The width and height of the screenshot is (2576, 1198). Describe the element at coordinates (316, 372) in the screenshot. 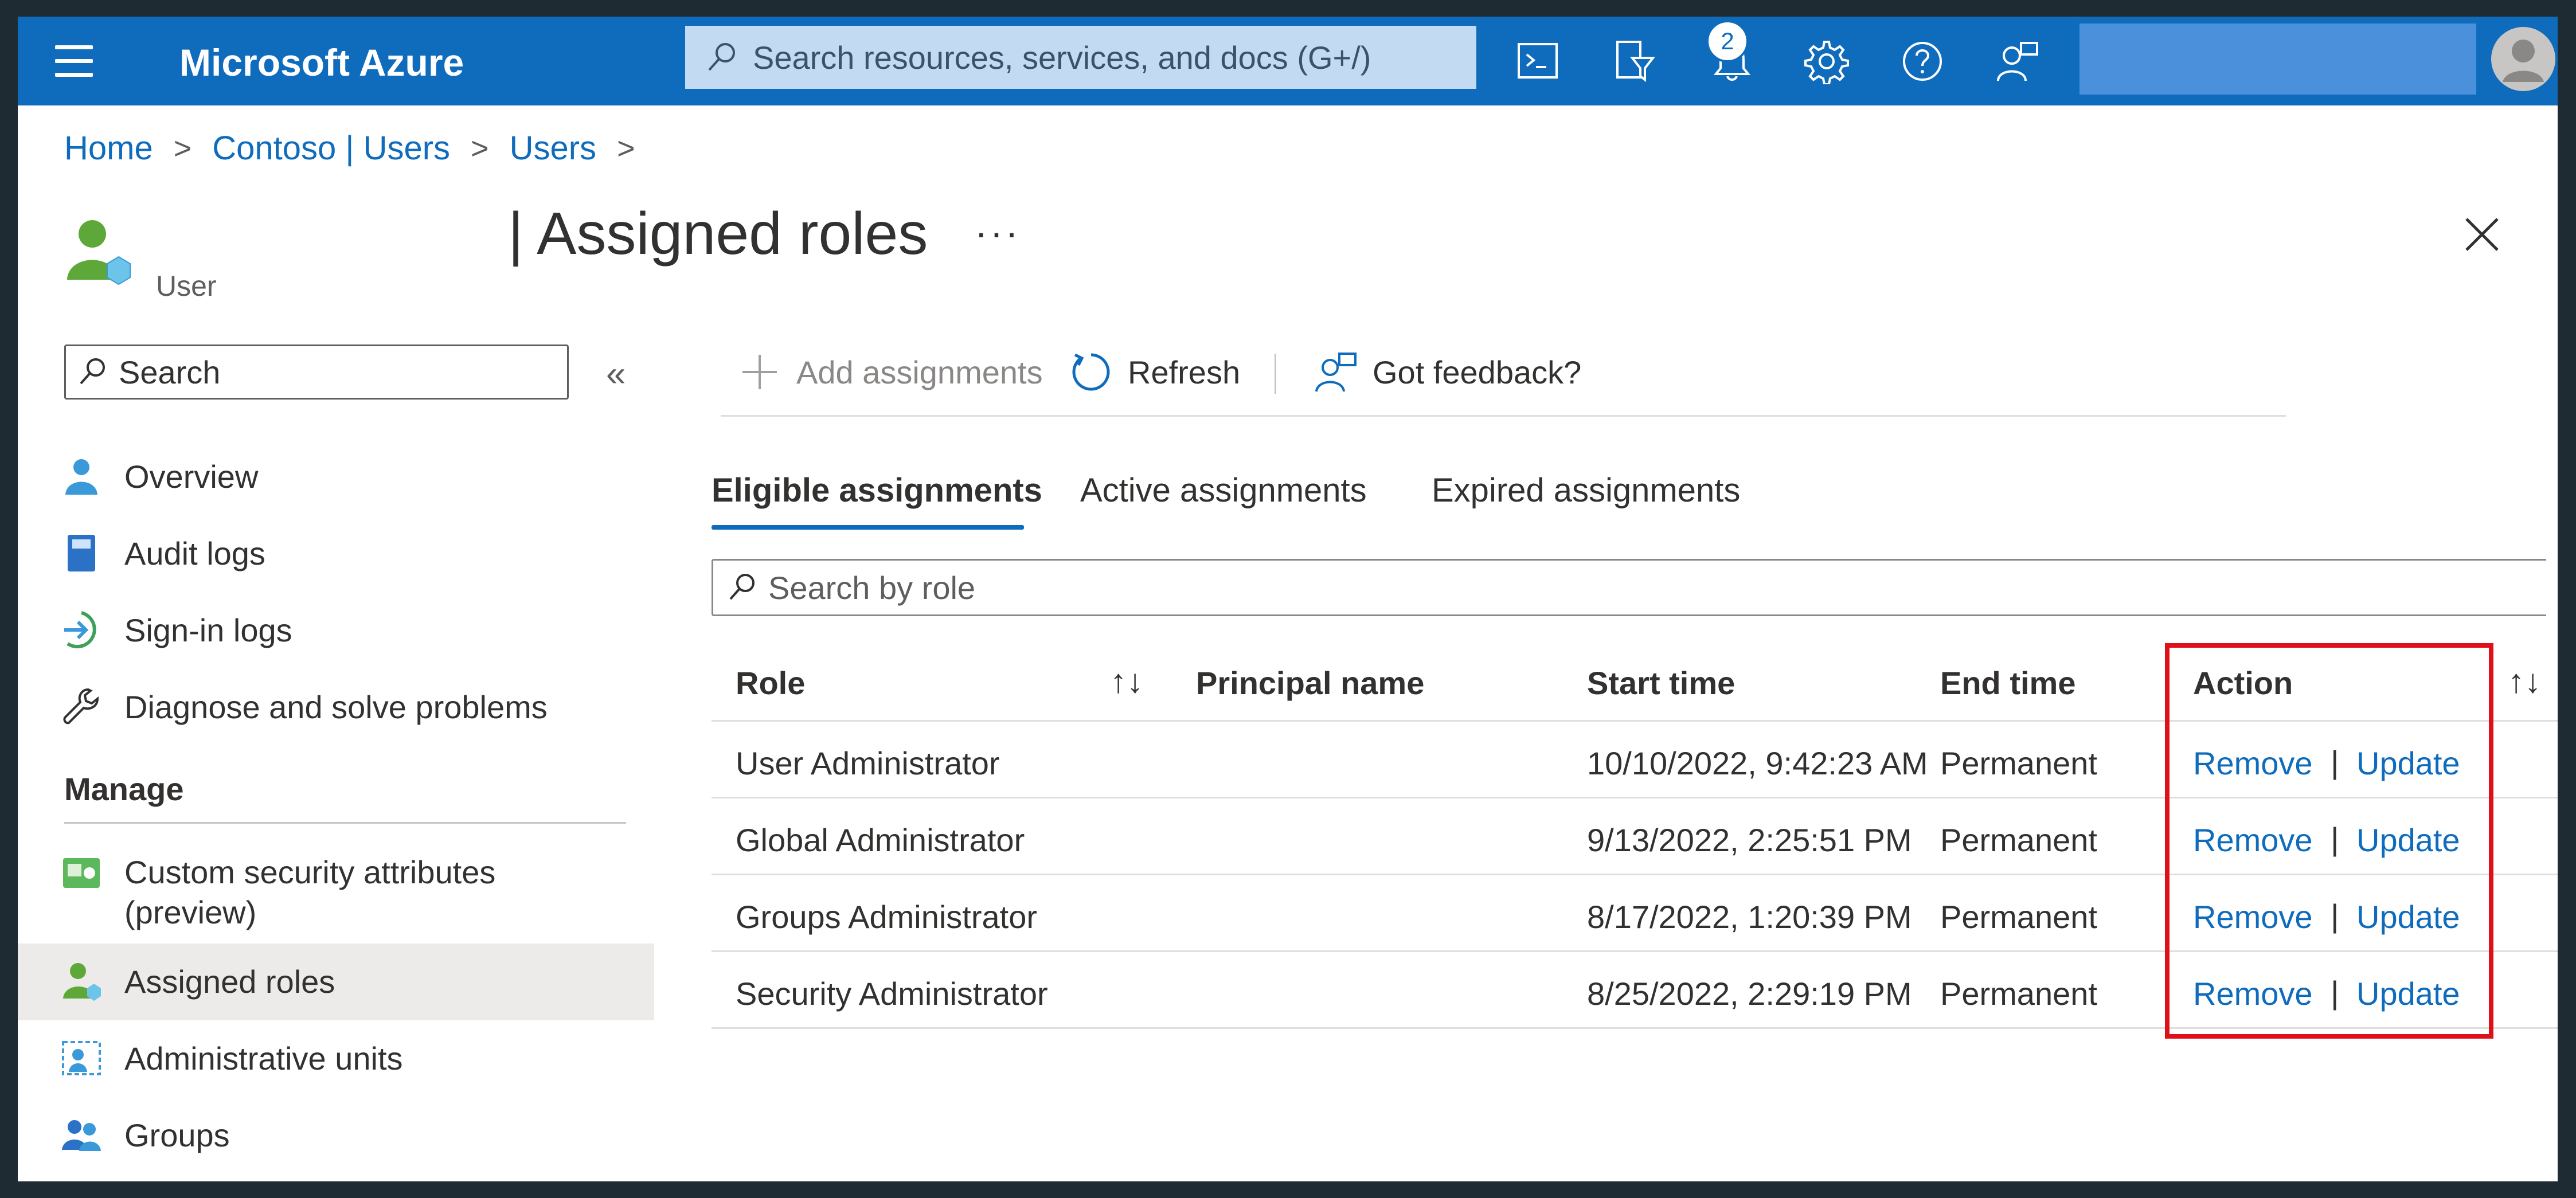

I see `sidebar-search-input: Search` at that location.